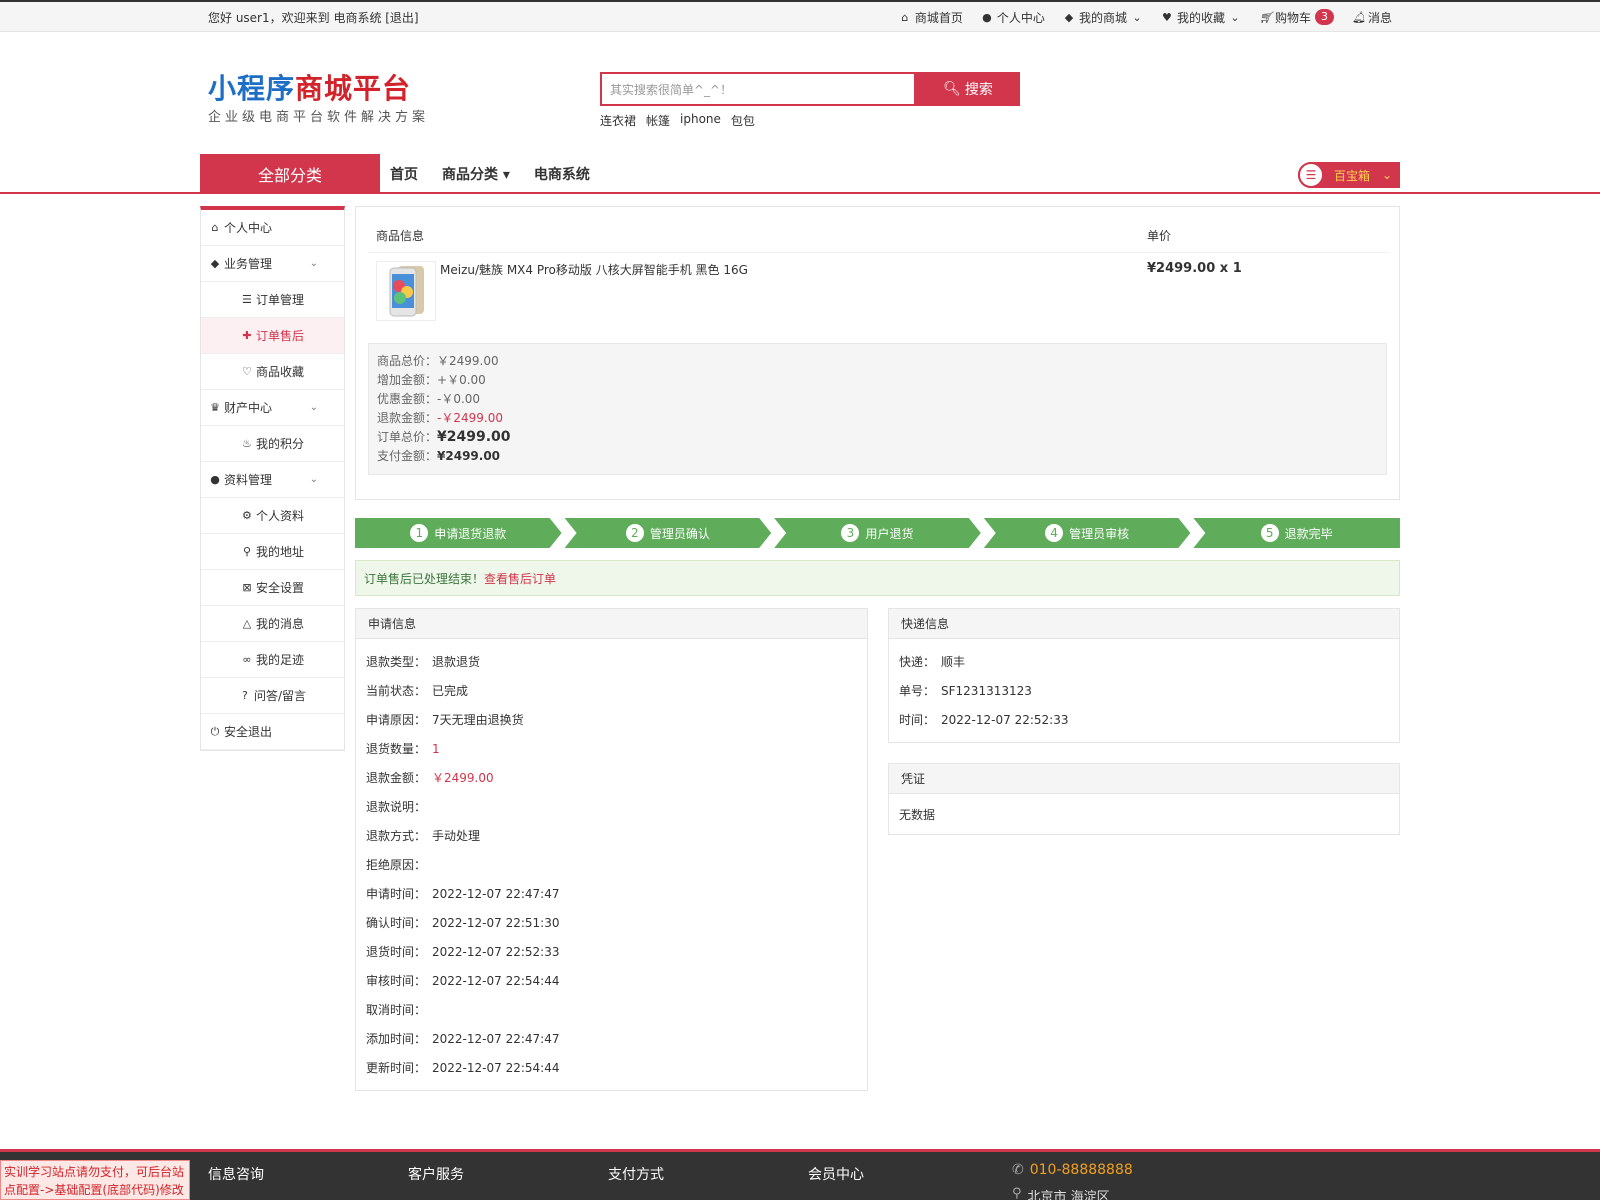 This screenshot has width=1600, height=1200. Describe the element at coordinates (1145, 17) in the screenshot. I see `top-links: ⌂ 商城首页 ● 个人中心 ◆ 我的商城 ⌄ ♥ 我的收藏 ⌄ 🛒︎ 购物车 3 🔔︎ 消息` at that location.